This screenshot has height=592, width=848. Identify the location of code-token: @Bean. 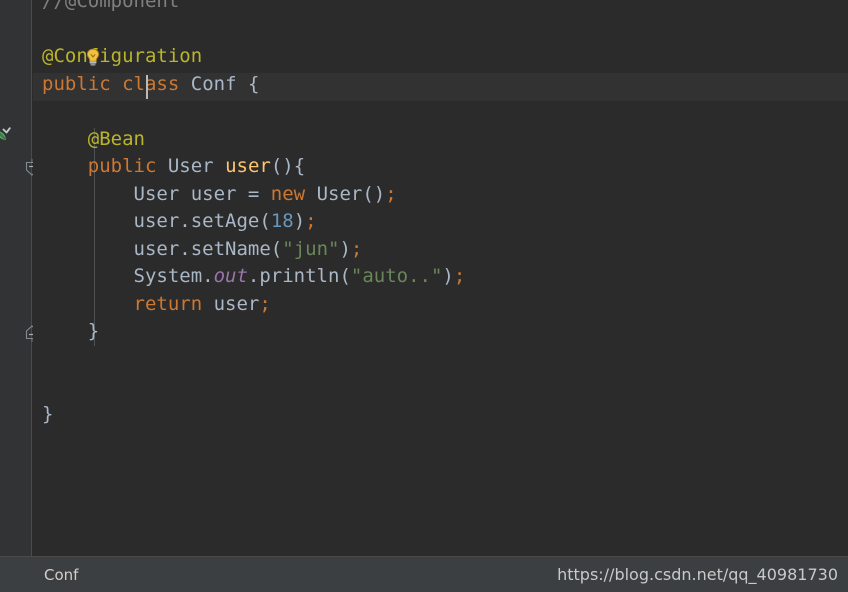
(116, 138).